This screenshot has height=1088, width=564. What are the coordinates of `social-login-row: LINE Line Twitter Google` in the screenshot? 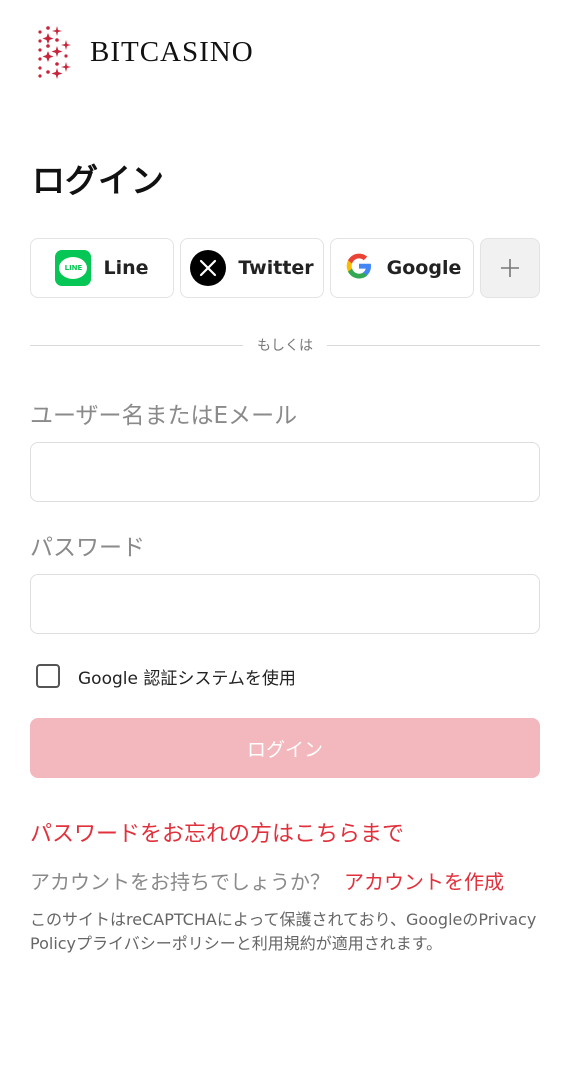 It's located at (285, 268).